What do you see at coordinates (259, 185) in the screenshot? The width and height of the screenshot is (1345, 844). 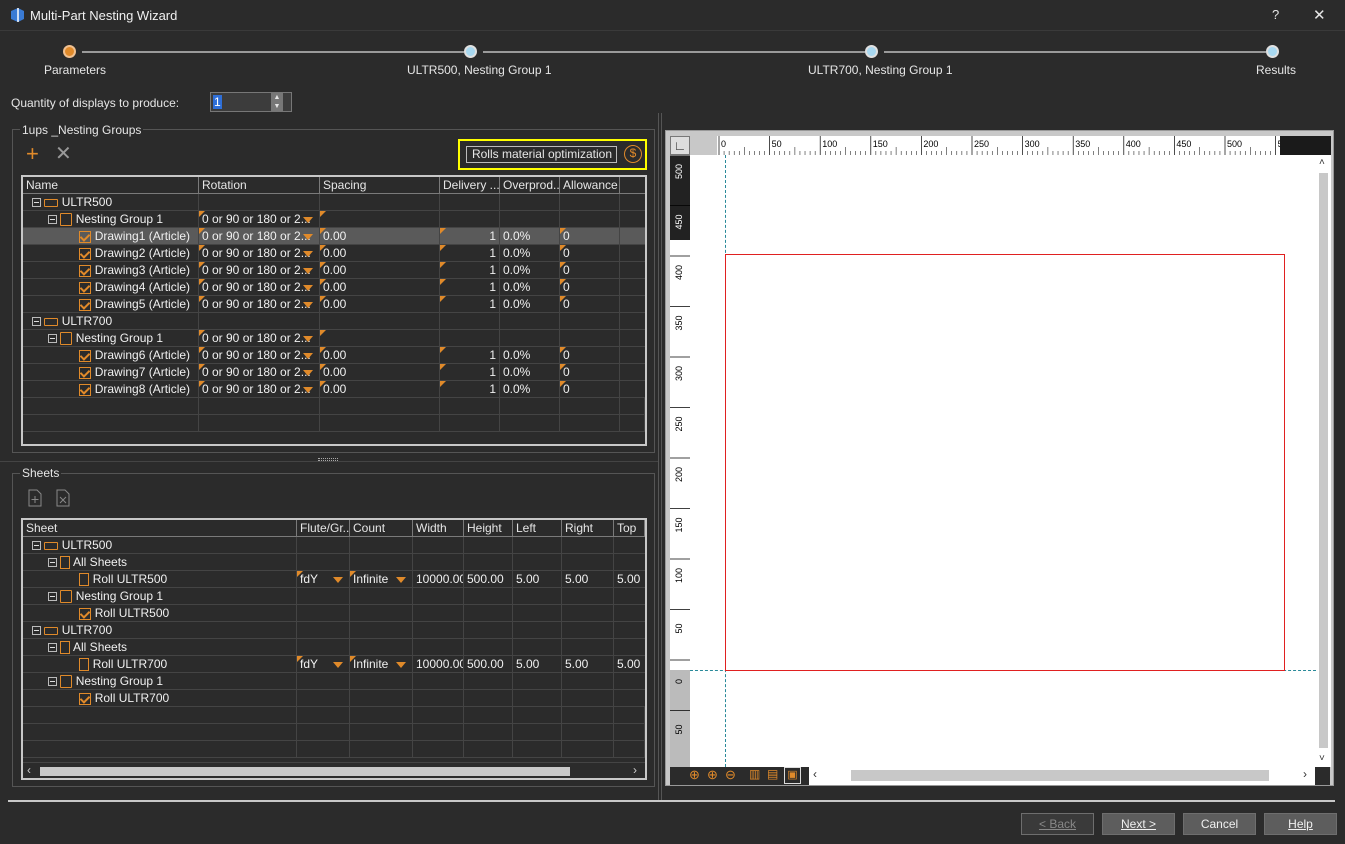 I see `column-header: Rotation` at bounding box center [259, 185].